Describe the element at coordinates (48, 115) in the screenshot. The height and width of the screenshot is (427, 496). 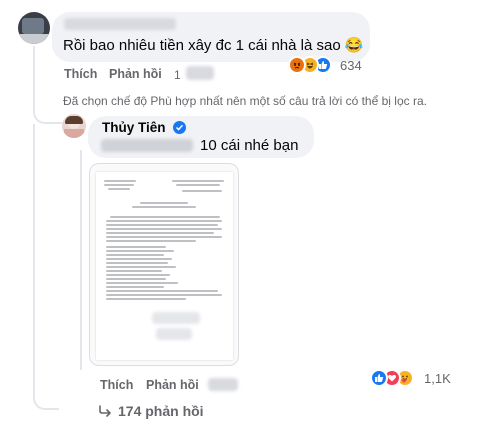
I see `thread-connector` at that location.